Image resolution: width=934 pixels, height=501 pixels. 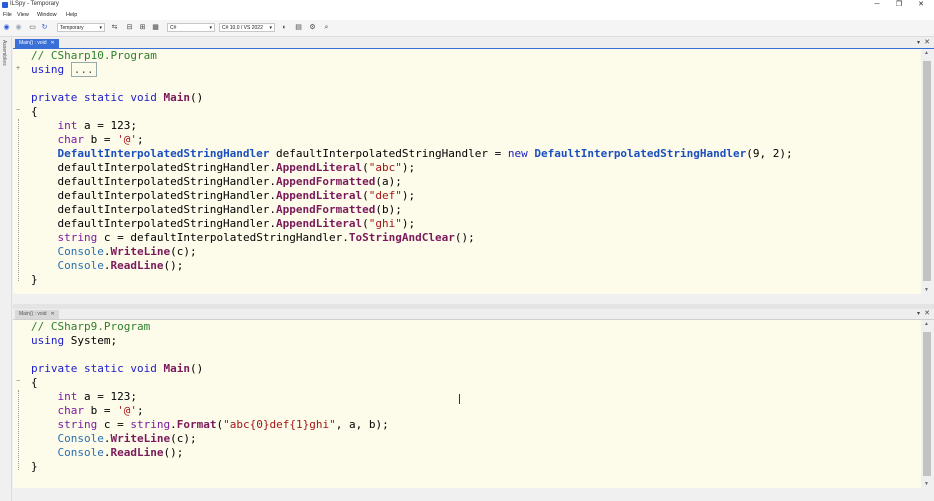 I want to click on bottom-horizontal-scrollbar, so click(x=473, y=492).